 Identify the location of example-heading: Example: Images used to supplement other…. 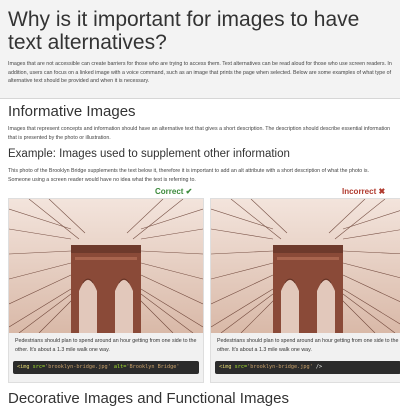
(149, 154).